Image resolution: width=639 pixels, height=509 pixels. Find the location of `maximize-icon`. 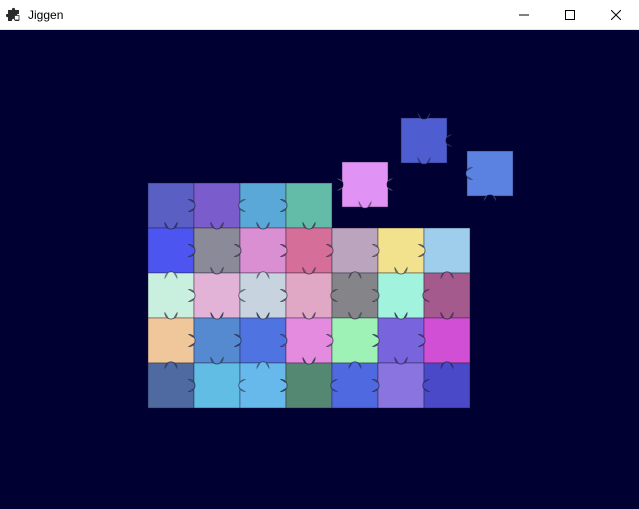

maximize-icon is located at coordinates (570, 15).